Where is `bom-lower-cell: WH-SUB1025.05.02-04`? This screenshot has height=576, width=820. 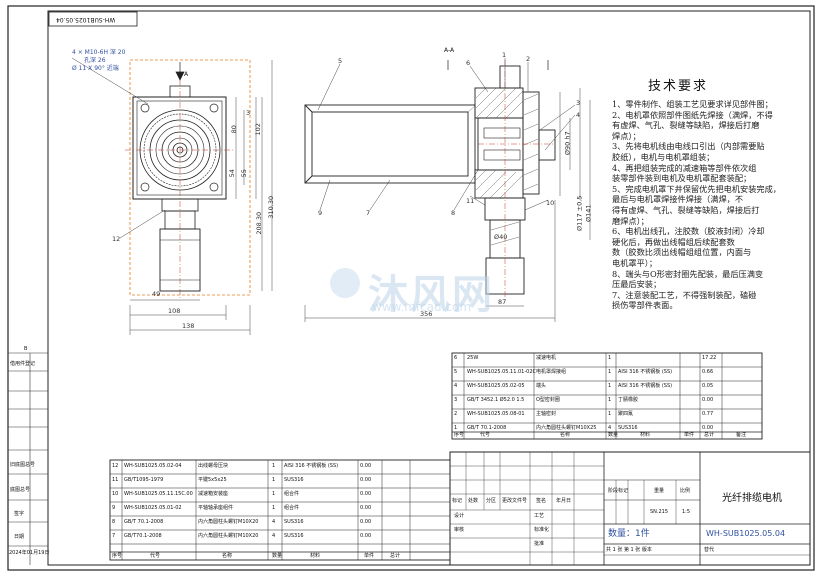 bom-lower-cell: WH-SUB1025.05.02-04 is located at coordinates (153, 466).